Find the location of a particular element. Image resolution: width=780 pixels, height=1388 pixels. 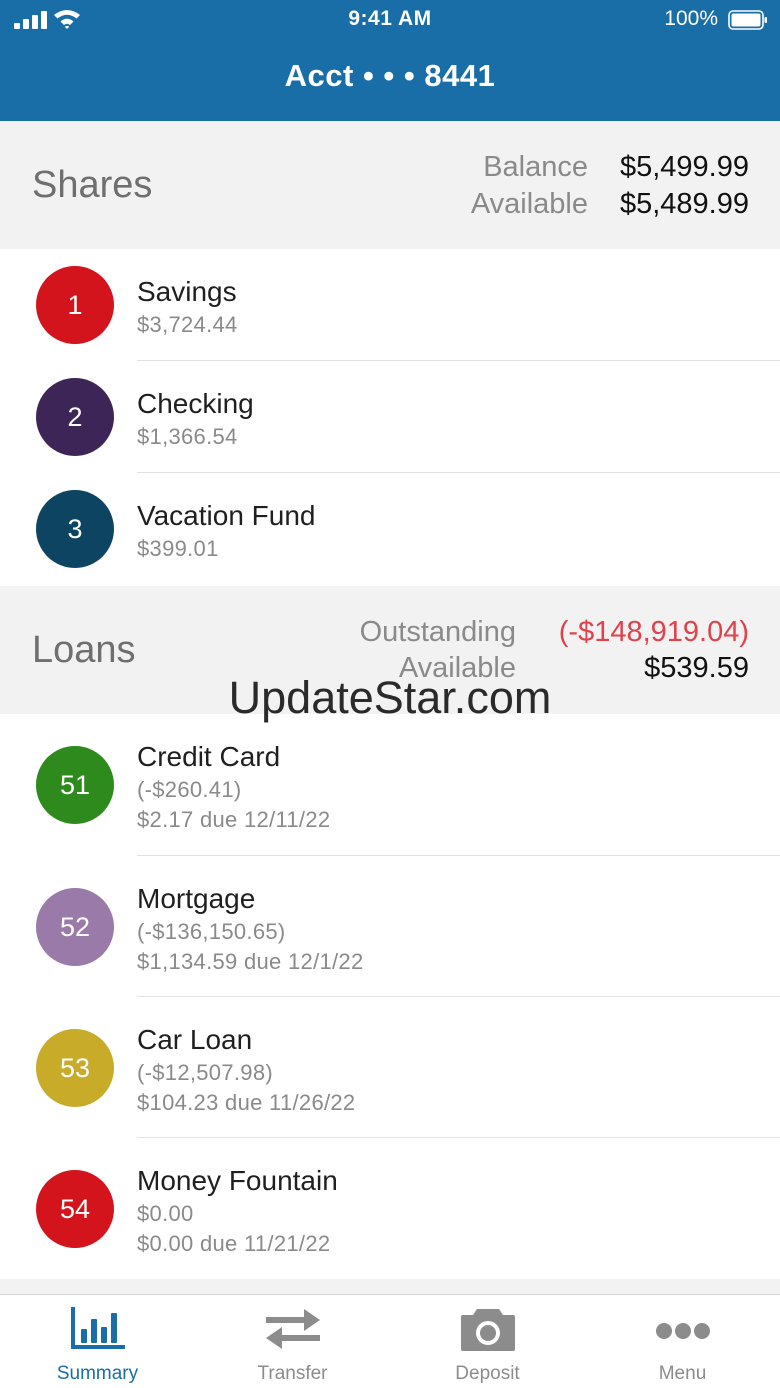

account-name: Mortgage is located at coordinates (196, 898).